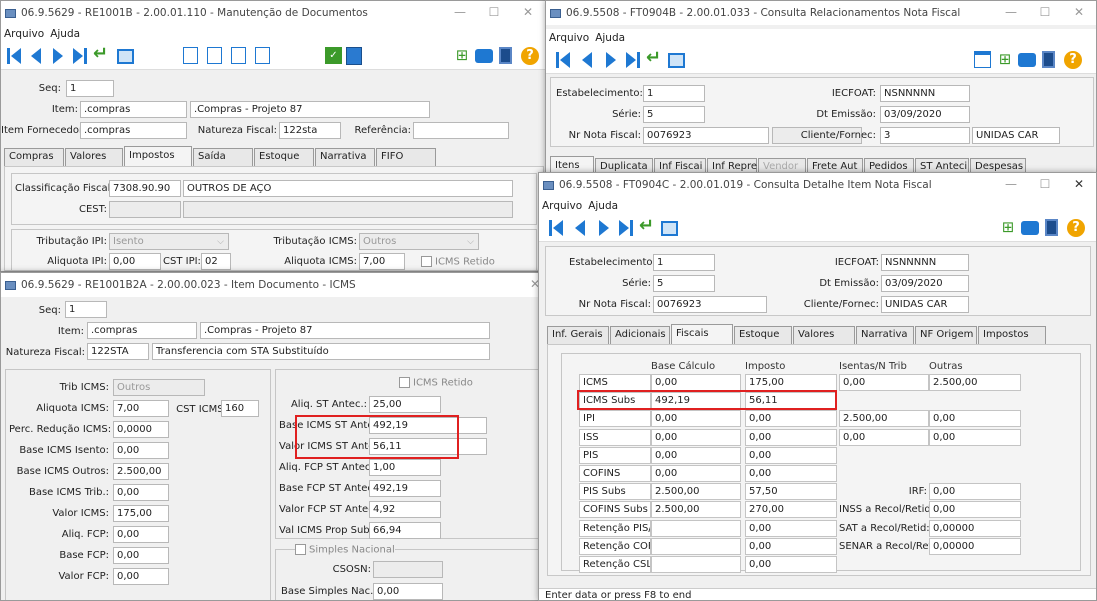  What do you see at coordinates (133, 109) in the screenshot?
I see `item-field: .compras` at bounding box center [133, 109].